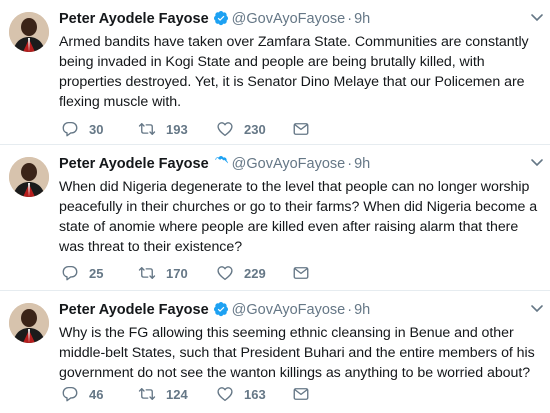 This screenshot has width=550, height=413. What do you see at coordinates (241, 129) in the screenshot?
I see `like-button: 230` at bounding box center [241, 129].